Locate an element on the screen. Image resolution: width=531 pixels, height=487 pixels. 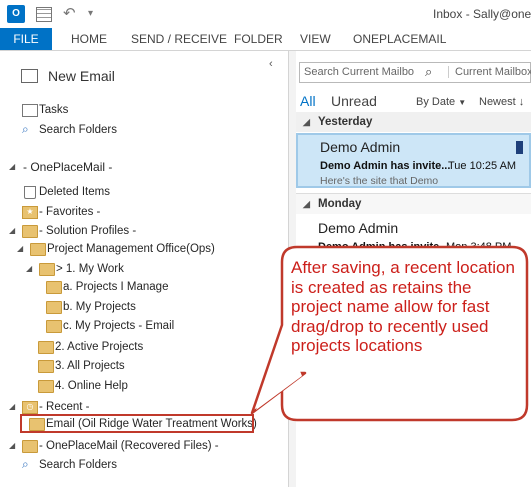
envelope-icon is located at coordinates (29, 76).